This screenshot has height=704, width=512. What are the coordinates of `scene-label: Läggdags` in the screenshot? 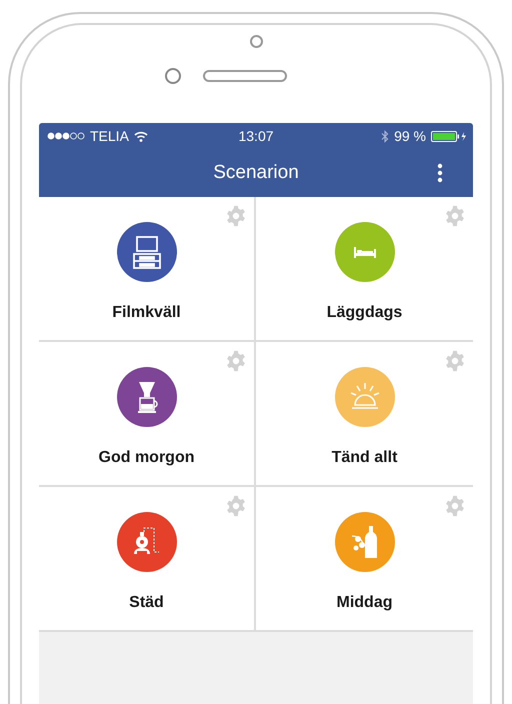 It's located at (364, 313).